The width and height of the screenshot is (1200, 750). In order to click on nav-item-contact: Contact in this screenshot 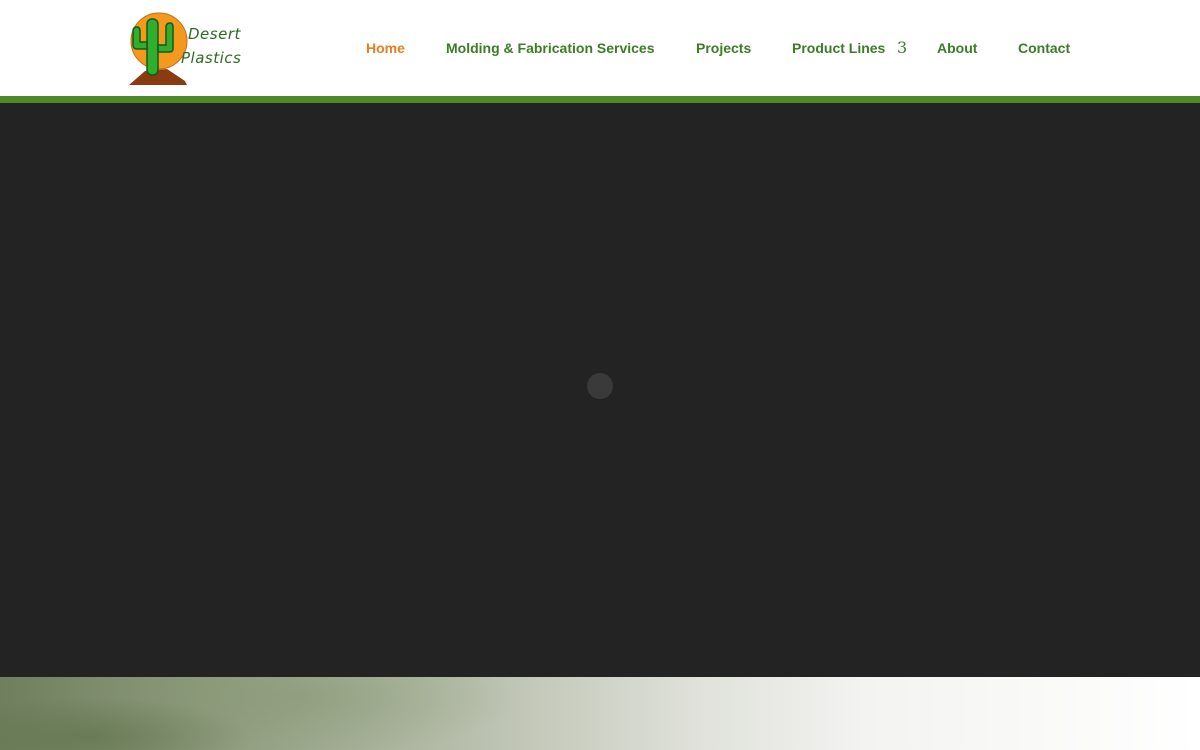, I will do `click(1044, 48)`.